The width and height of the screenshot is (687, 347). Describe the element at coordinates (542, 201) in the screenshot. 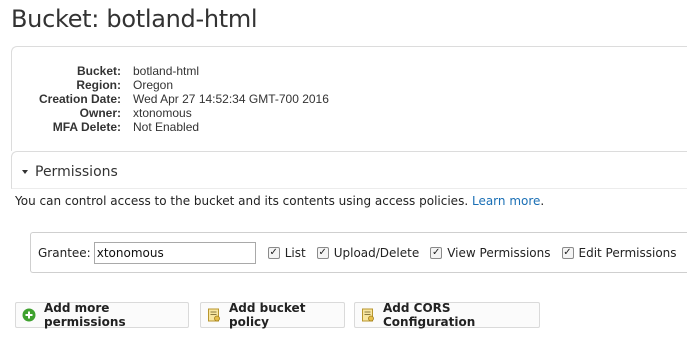

I see `description-period: .` at that location.